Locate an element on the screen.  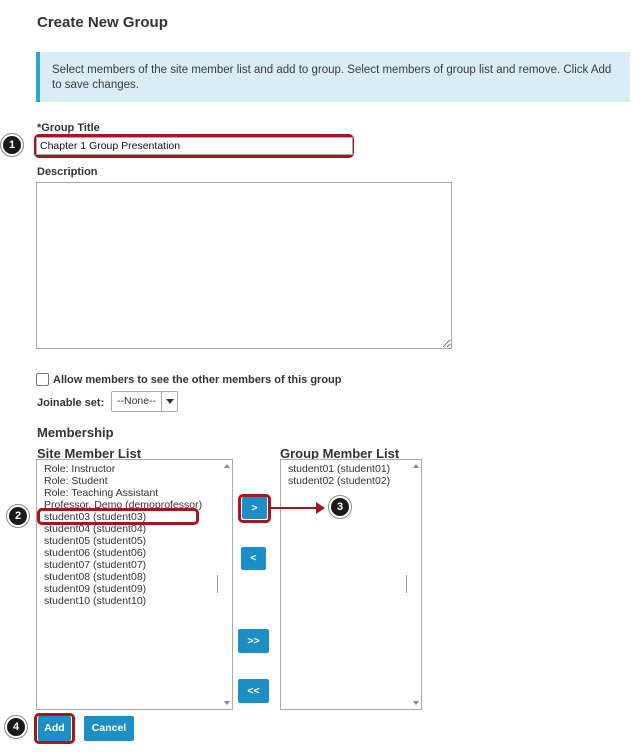
annotation-highlight-student03 is located at coordinates (118, 516).